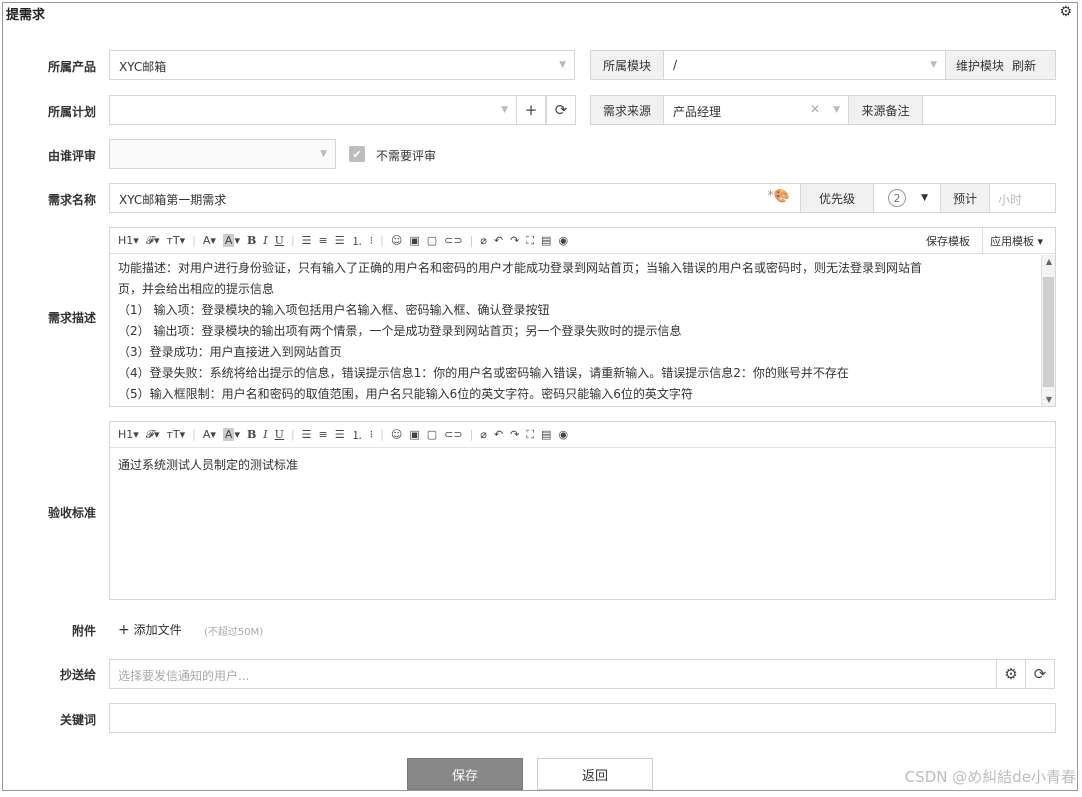 The image size is (1082, 797). I want to click on file-size-limit: (不超过50M), so click(234, 632).